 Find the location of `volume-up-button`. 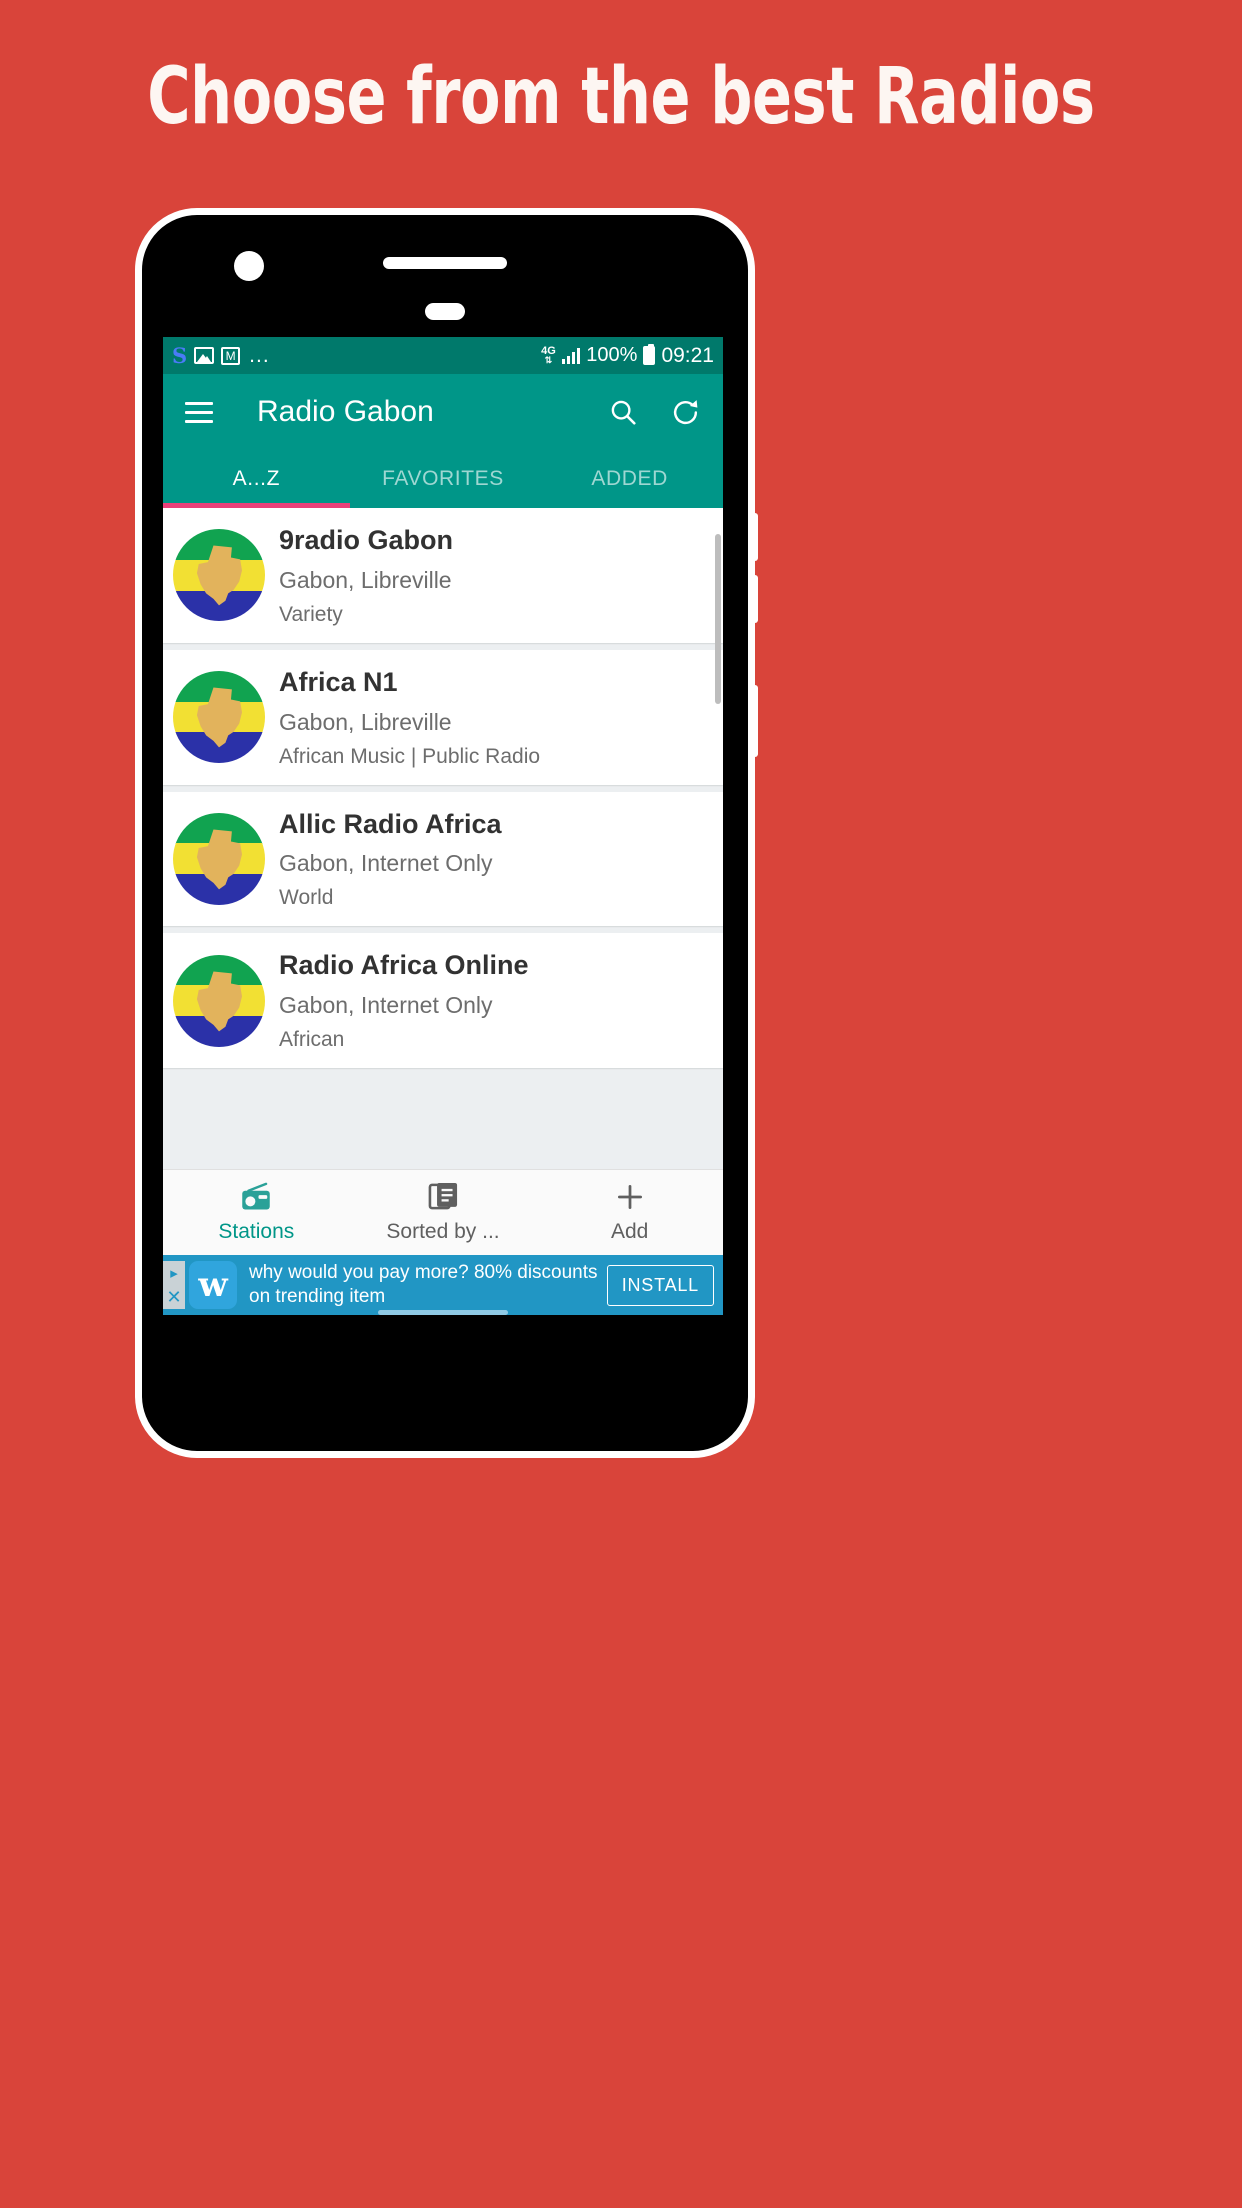

volume-up-button is located at coordinates (755, 537).